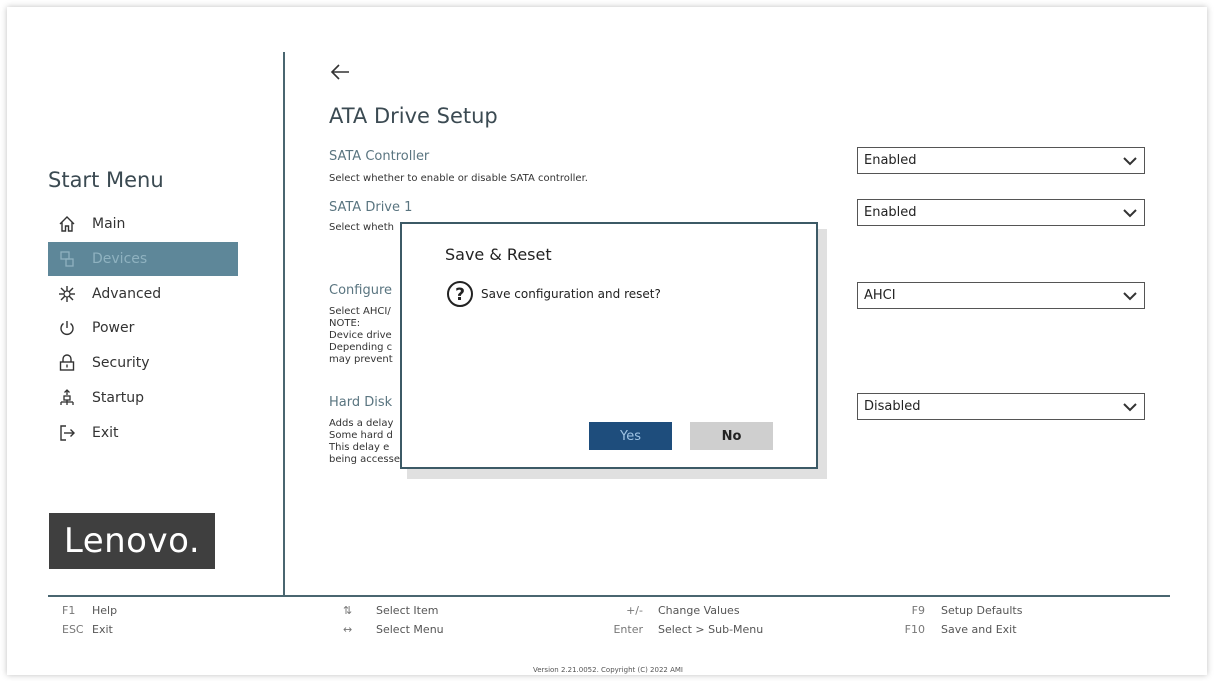  What do you see at coordinates (340, 72) in the screenshot?
I see `back-arrow-icon` at bounding box center [340, 72].